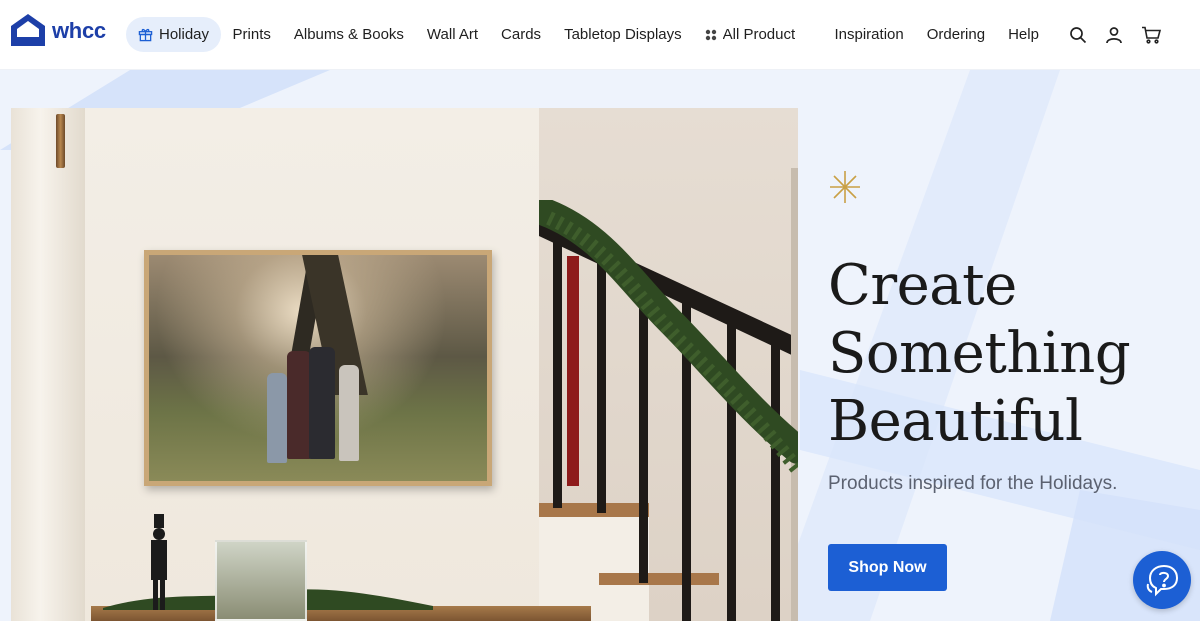  What do you see at coordinates (887, 567) in the screenshot?
I see `shop-now-button: Shop Now` at bounding box center [887, 567].